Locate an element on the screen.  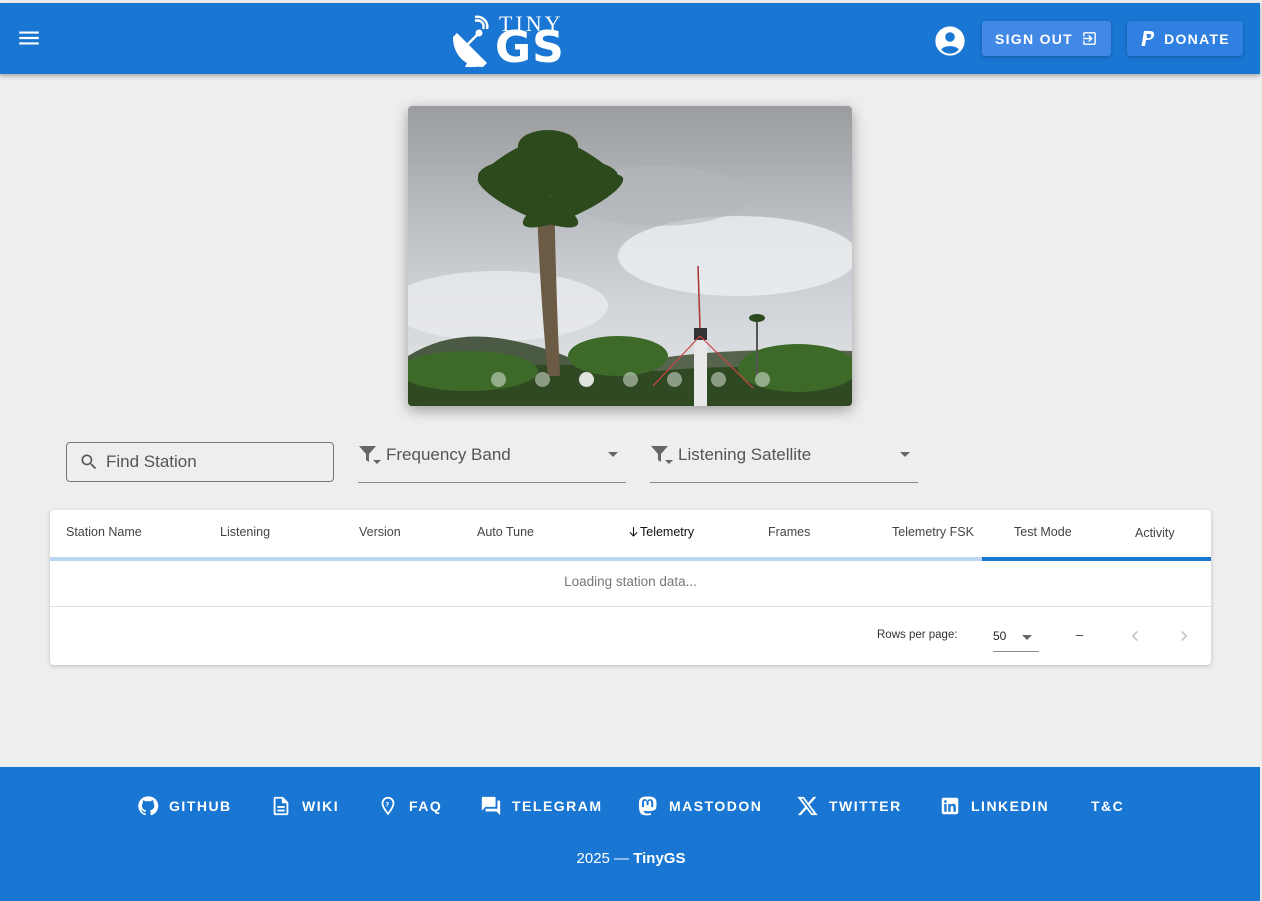
station-photo-carousel is located at coordinates (630, 256).